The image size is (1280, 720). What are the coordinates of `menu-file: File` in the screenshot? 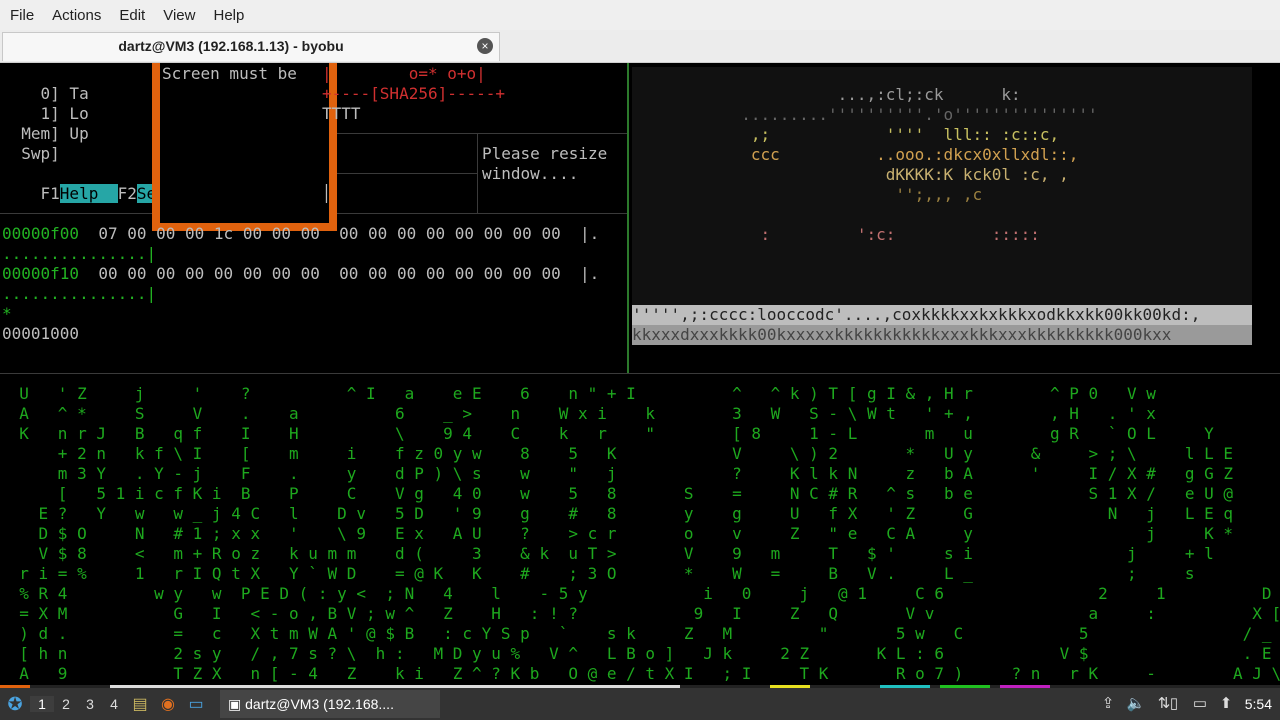 It's located at (22, 15).